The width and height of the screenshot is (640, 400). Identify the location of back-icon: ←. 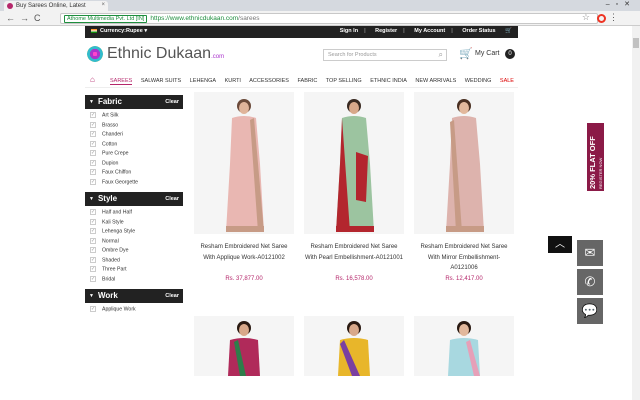
(10, 18).